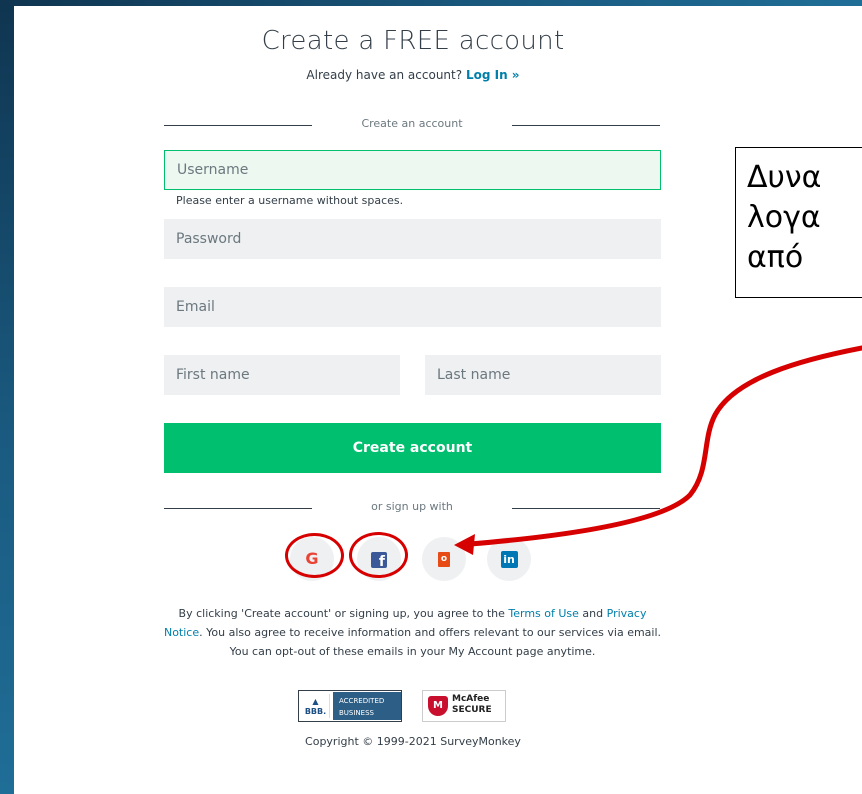 Image resolution: width=862 pixels, height=794 pixels. I want to click on bbb-label: ACCREDITED BUSINESS, so click(367, 706).